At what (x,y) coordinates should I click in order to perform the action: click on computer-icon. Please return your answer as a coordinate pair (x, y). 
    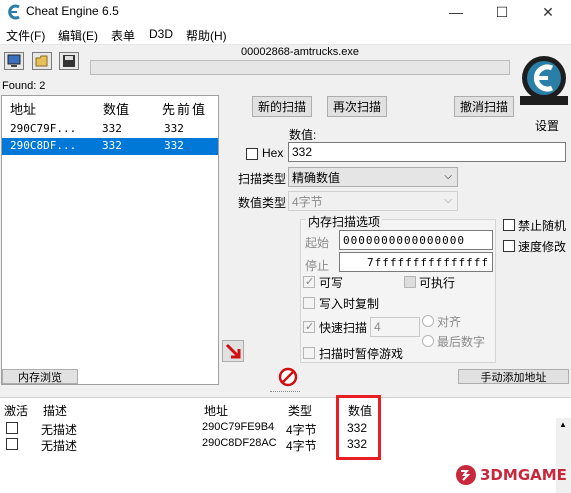
    Looking at the image, I should click on (14, 60).